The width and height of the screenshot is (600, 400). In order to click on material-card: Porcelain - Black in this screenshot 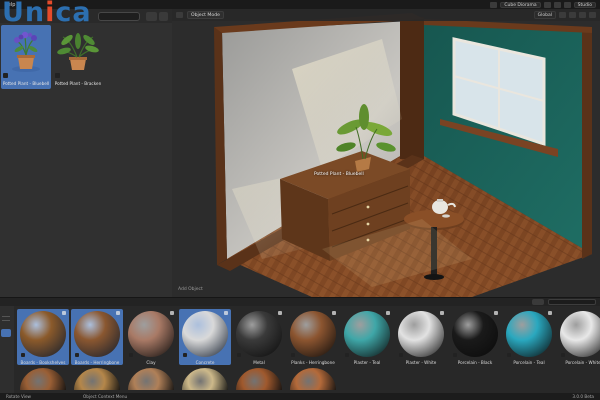, I will do `click(475, 337)`.